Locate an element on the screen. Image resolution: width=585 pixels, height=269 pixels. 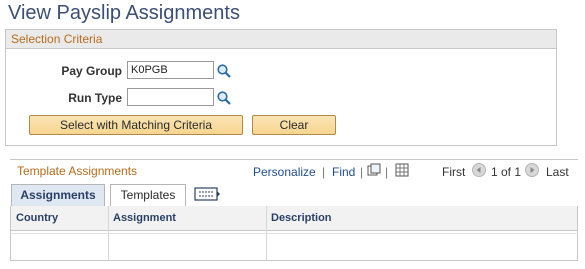
first-label: First is located at coordinates (454, 172).